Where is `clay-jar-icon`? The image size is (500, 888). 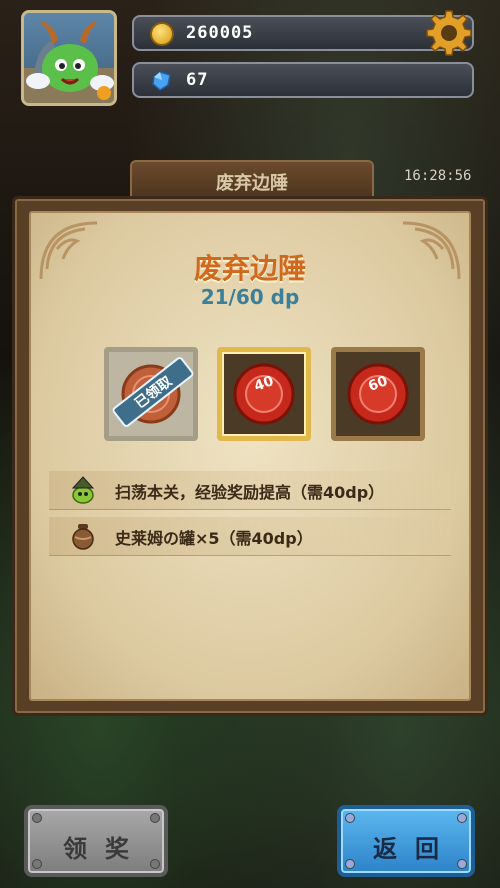 clay-jar-icon is located at coordinates (83, 537).